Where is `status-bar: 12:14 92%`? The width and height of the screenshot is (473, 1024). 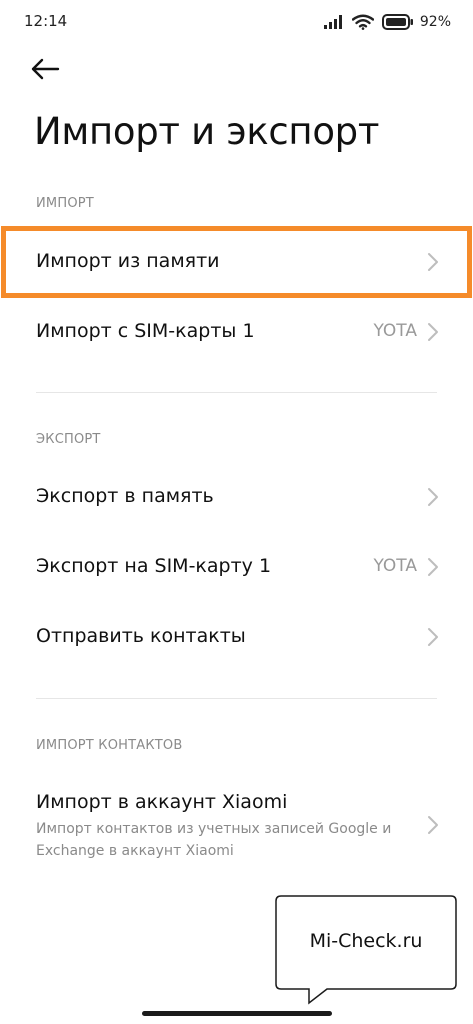
status-bar: 12:14 92% is located at coordinates (236, 22).